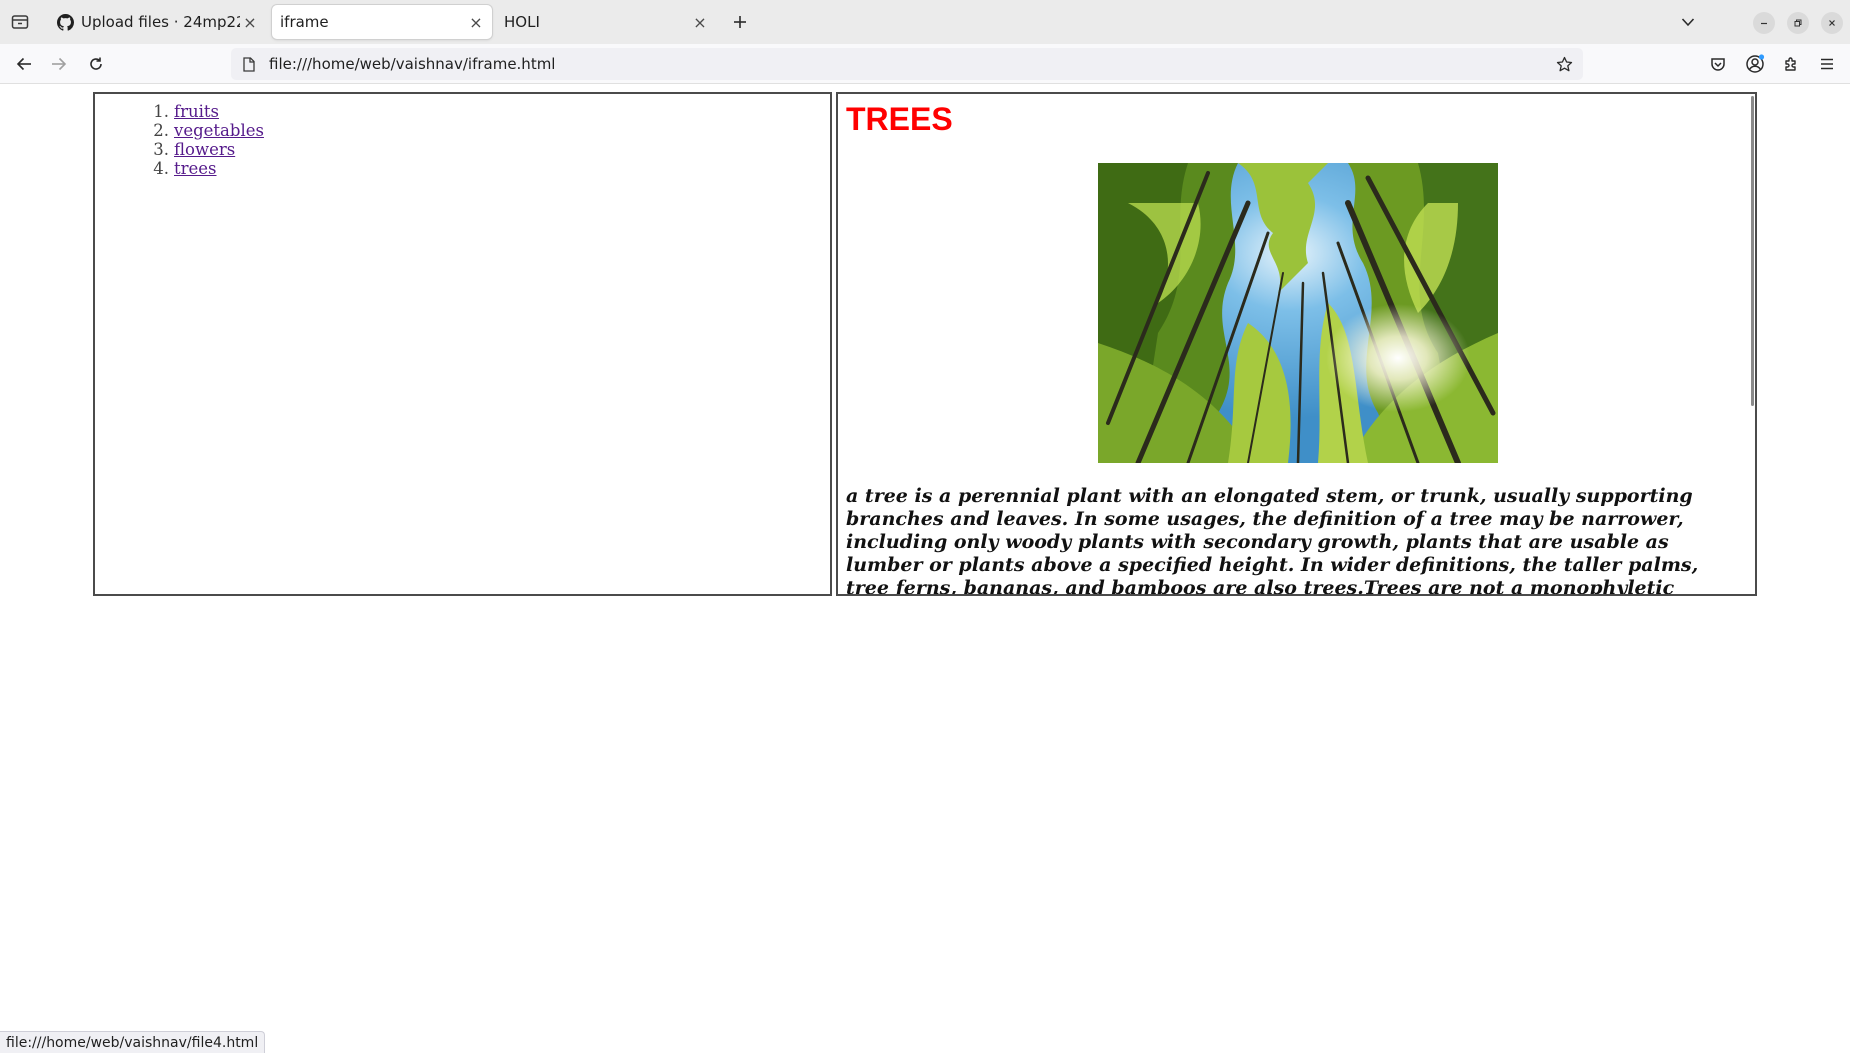 The image size is (1850, 1053). Describe the element at coordinates (161, 149) in the screenshot. I see `list-number: 3.` at that location.